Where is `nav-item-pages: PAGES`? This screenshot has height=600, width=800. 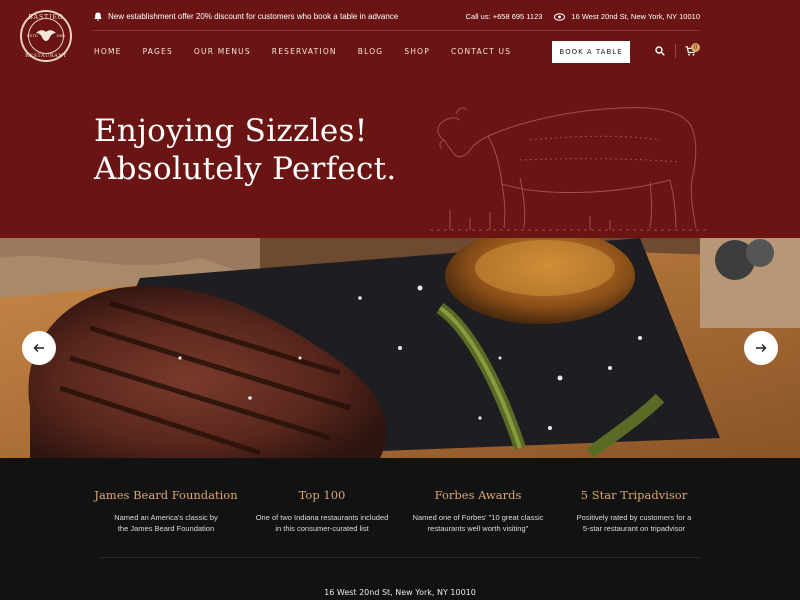
nav-item-pages: PAGES is located at coordinates (158, 51).